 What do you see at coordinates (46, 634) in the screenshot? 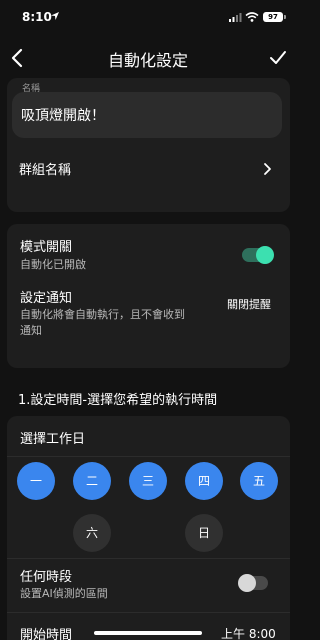
I see `start-time-title: 開始時間` at bounding box center [46, 634].